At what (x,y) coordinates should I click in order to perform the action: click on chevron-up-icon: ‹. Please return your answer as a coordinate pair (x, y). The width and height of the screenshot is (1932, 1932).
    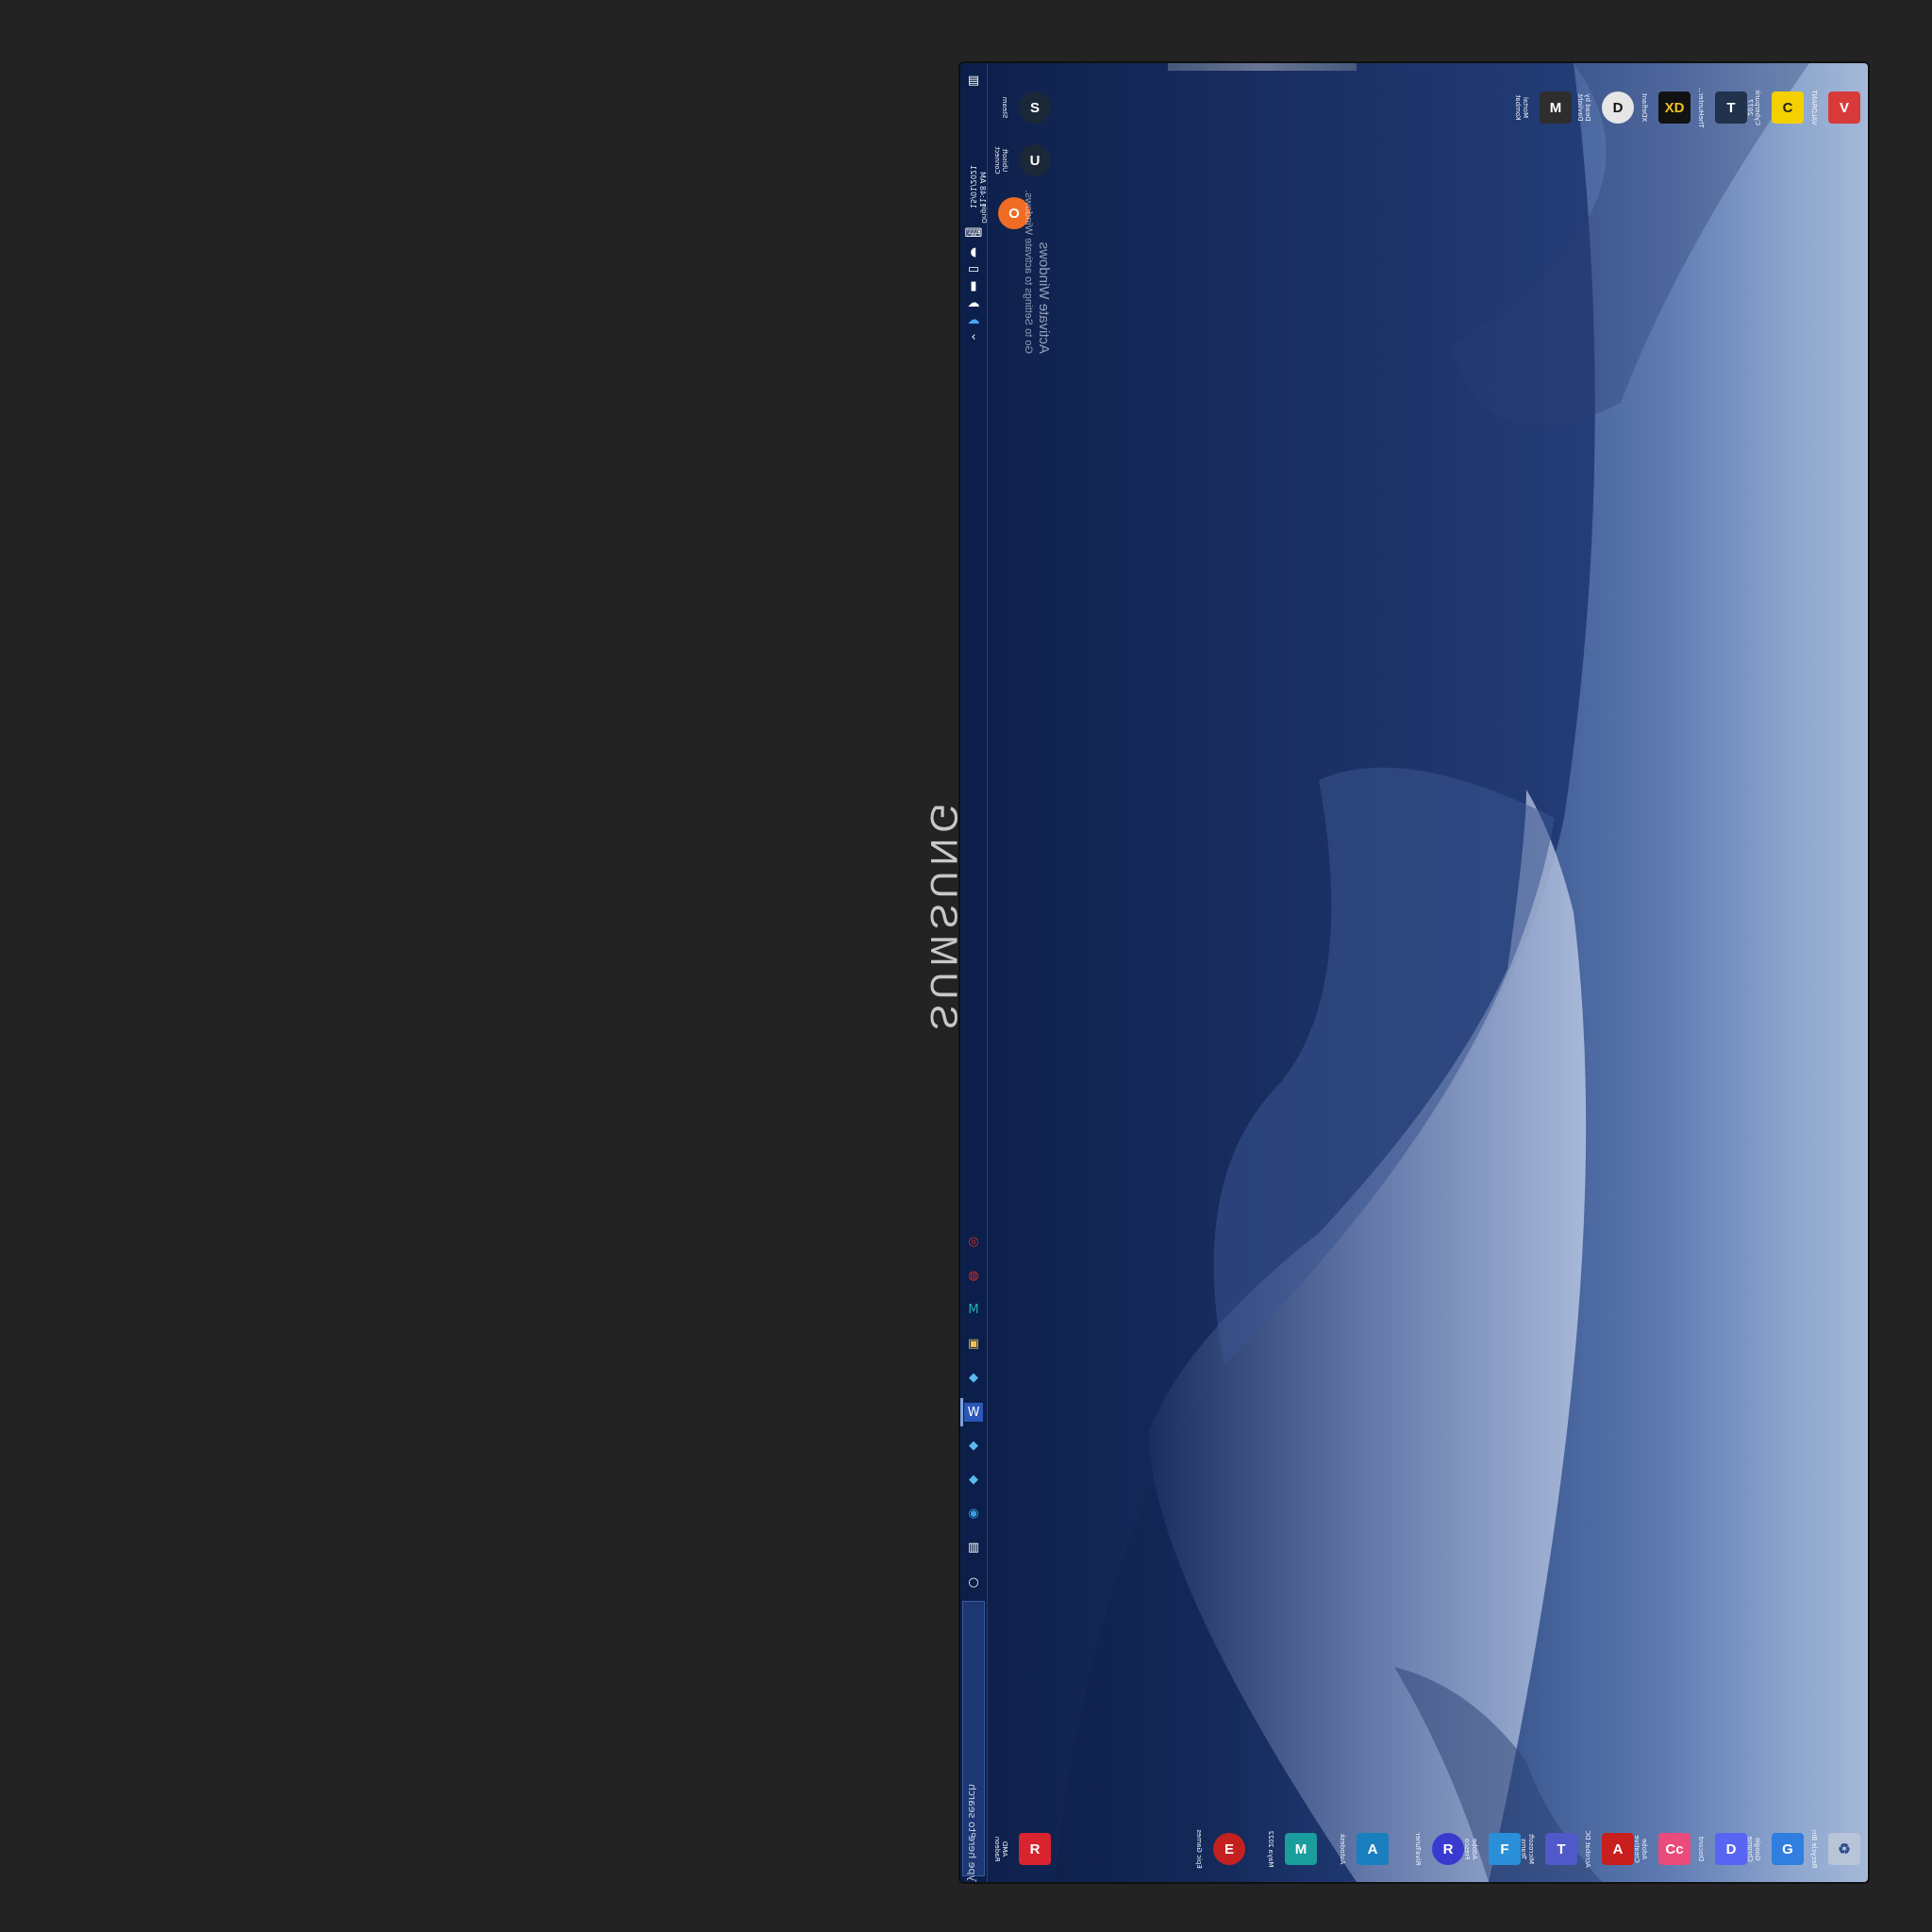
    Looking at the image, I should click on (974, 336).